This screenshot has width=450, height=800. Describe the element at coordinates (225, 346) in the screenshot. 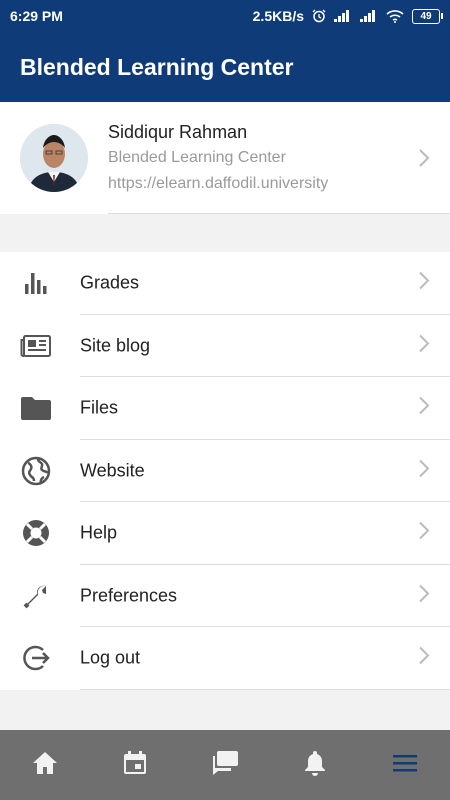

I see `menu-item-site-blog: Site blog` at that location.